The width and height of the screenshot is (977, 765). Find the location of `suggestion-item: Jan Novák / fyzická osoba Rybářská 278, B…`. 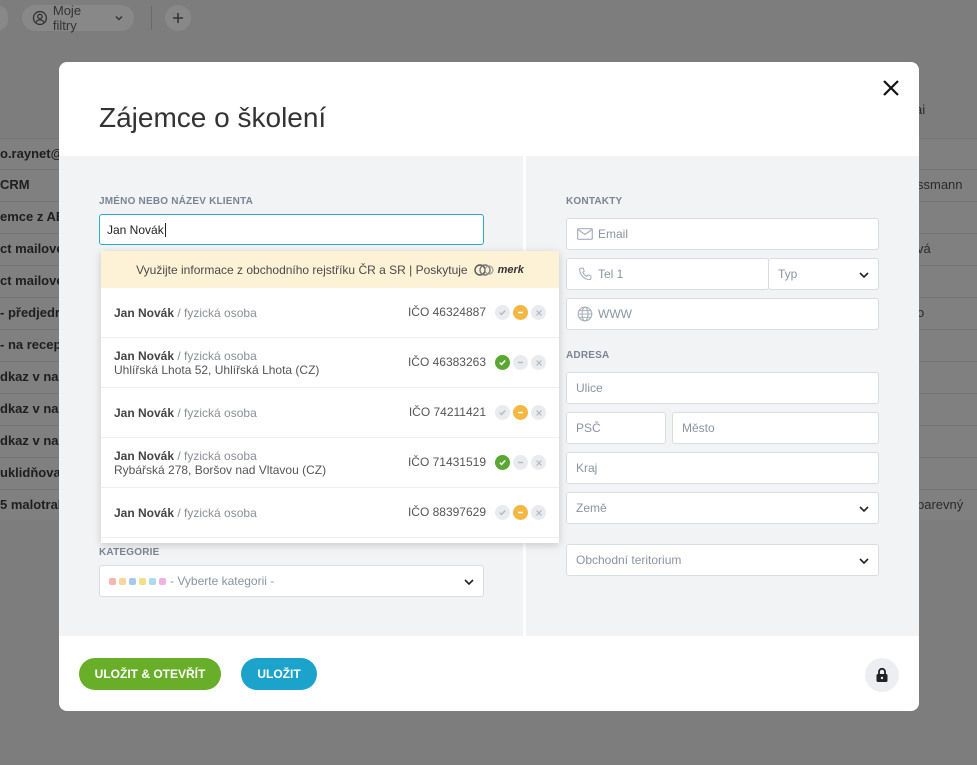

suggestion-item: Jan Novák / fyzická osoba Rybářská 278, B… is located at coordinates (330, 463).